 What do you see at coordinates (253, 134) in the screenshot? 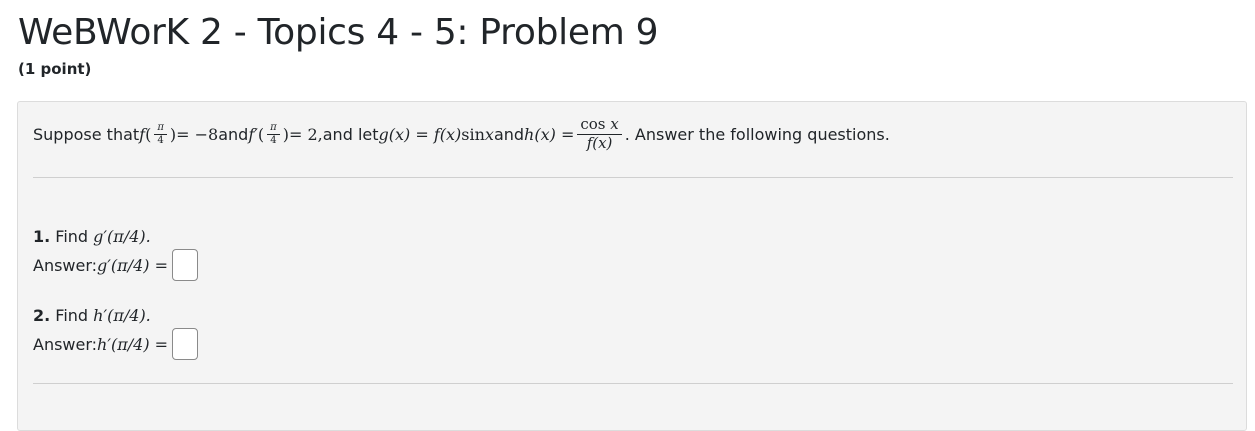
I see `math-fprime: f′` at bounding box center [253, 134].